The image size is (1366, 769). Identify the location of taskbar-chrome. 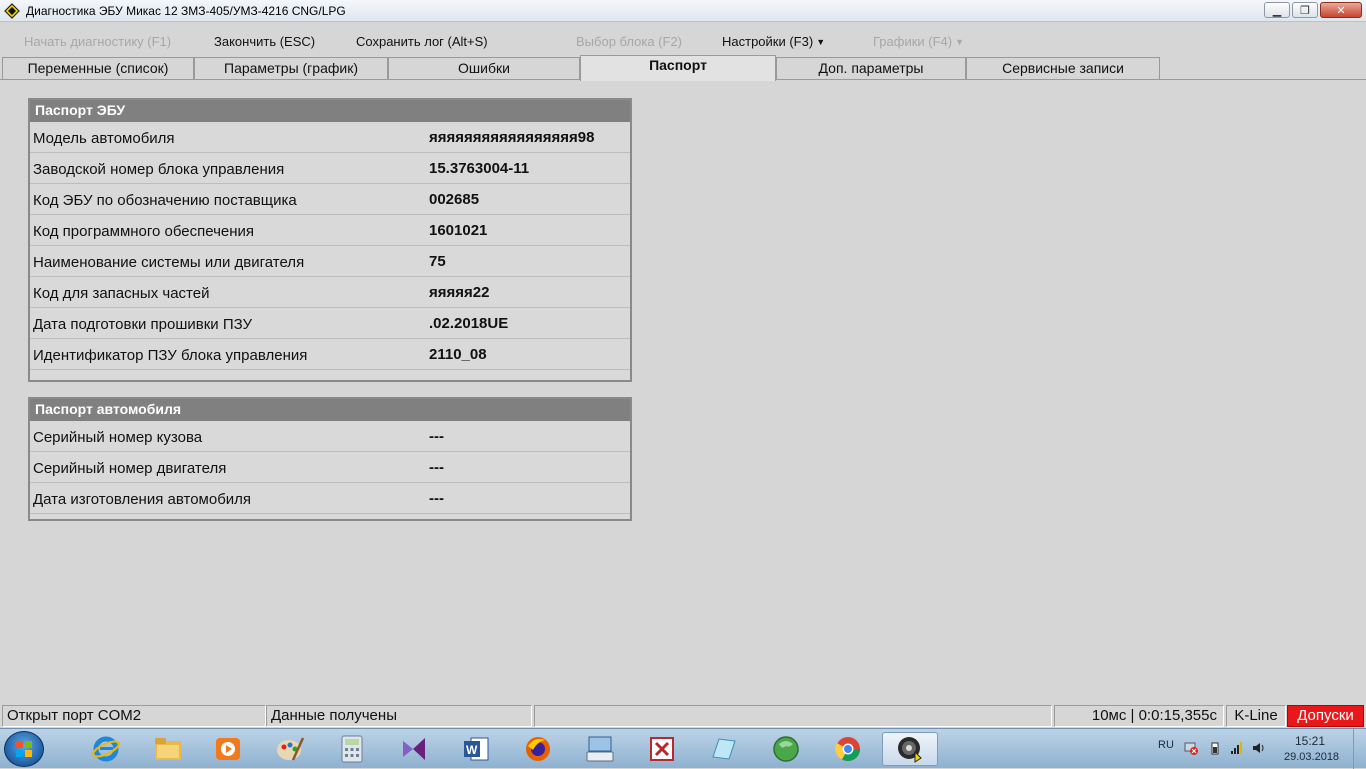
(848, 749).